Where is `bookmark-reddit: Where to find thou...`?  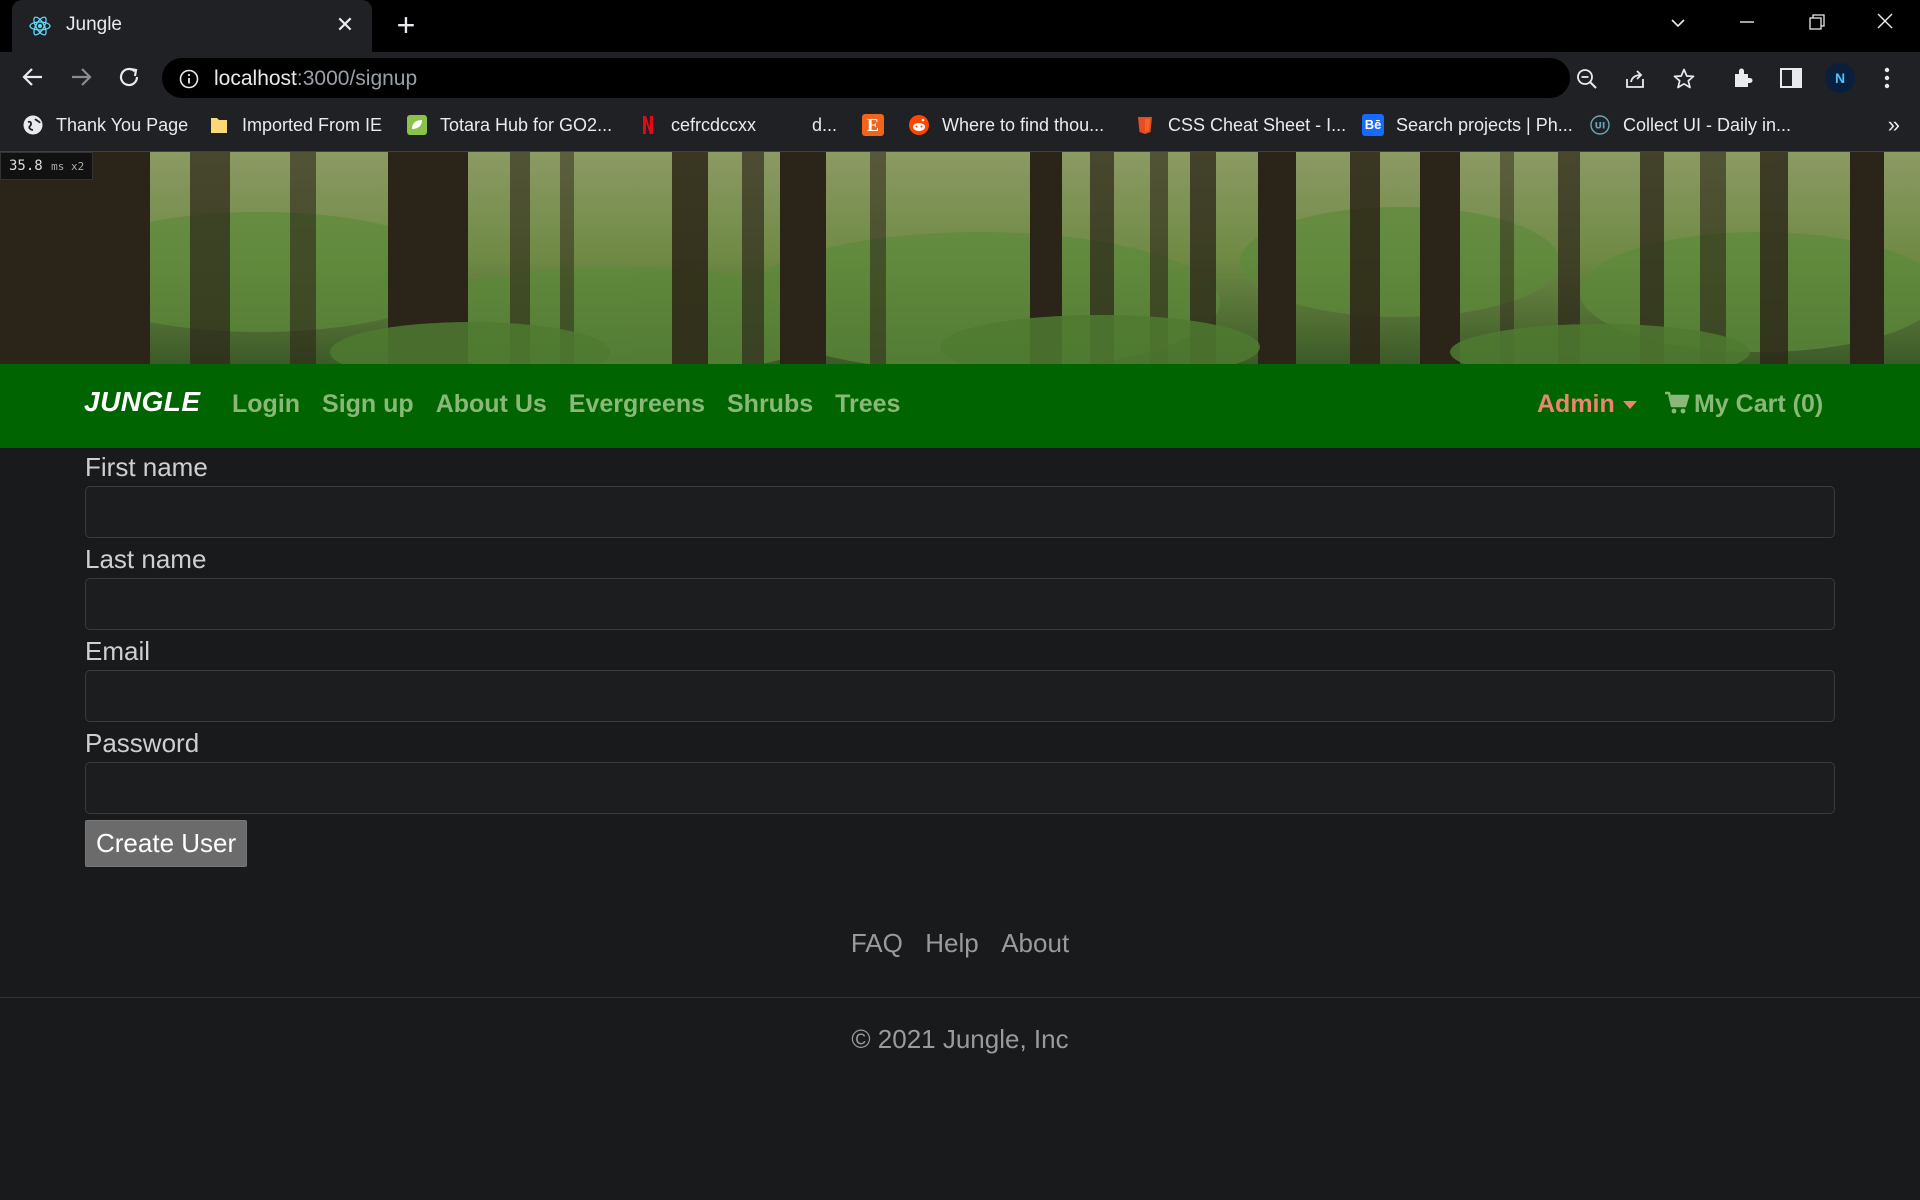
bookmark-reddit: Where to find thou... is located at coordinates (1006, 127).